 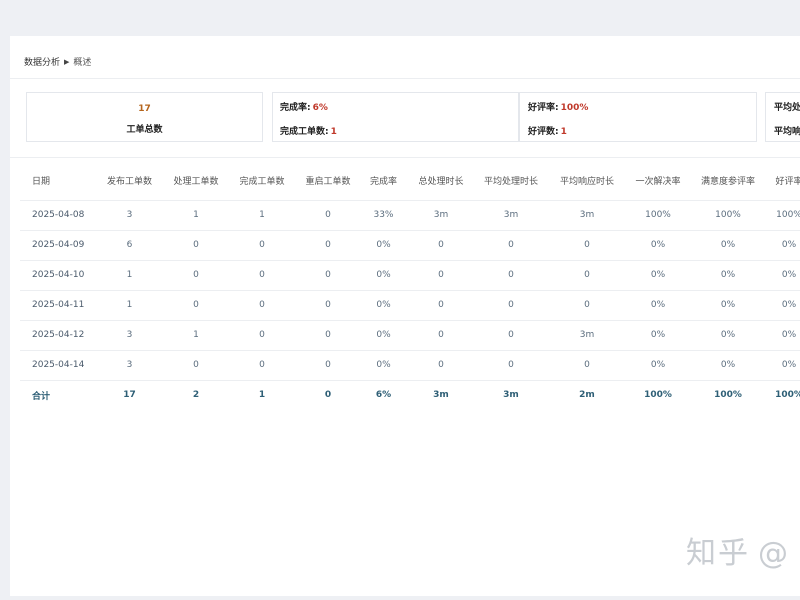 I want to click on table-cell: 2025-04-10, so click(x=58, y=275).